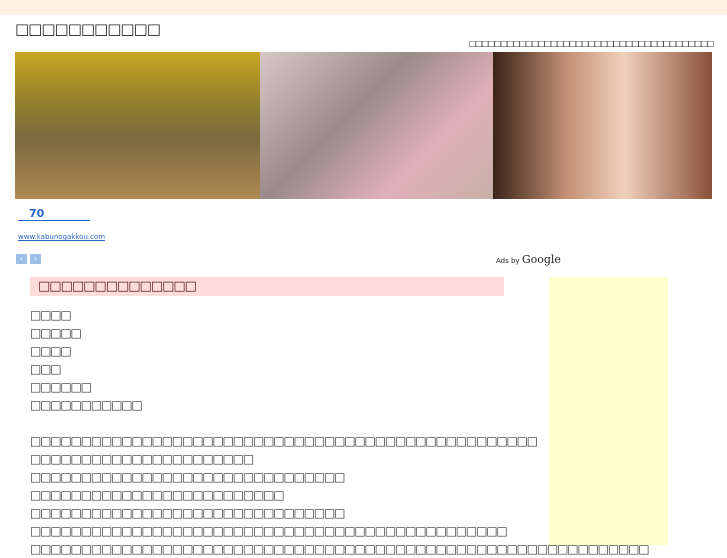 Image resolution: width=727 pixels, height=558 pixels. I want to click on paragraph-line: □□□□□□□□□□□□□□□□□□□□□□□□□, so click(157, 495).